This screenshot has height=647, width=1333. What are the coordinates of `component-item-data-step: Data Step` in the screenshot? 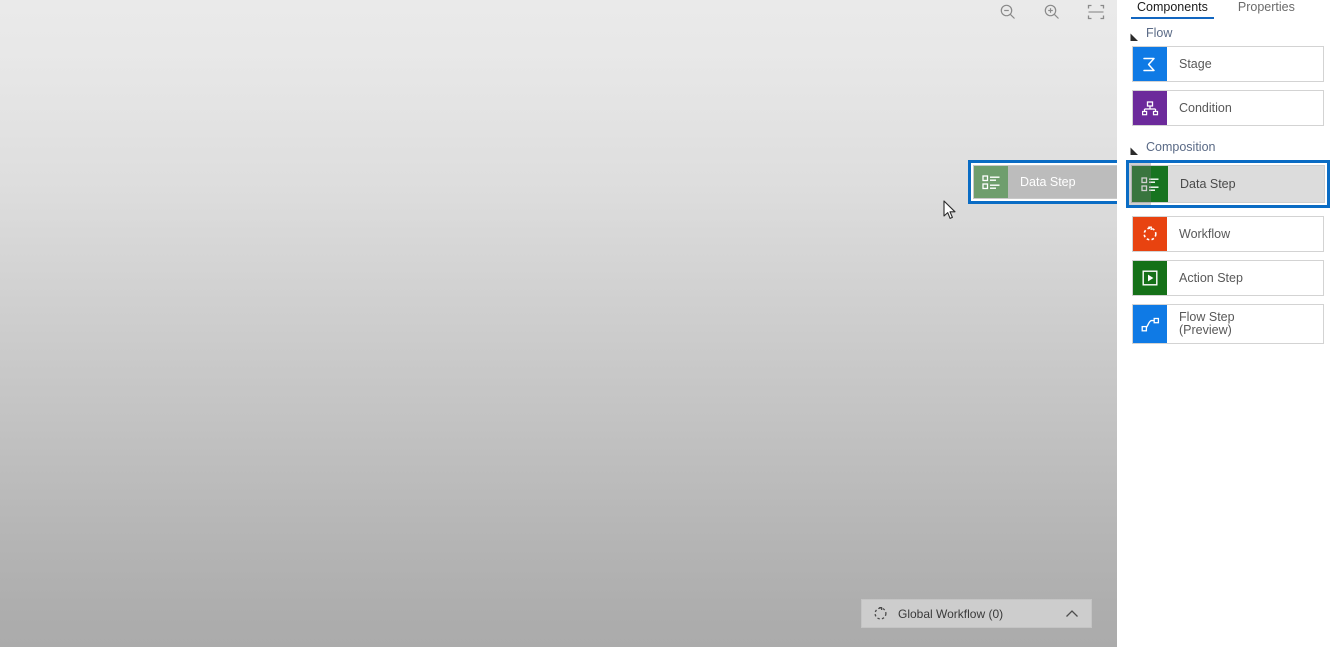 It's located at (1228, 184).